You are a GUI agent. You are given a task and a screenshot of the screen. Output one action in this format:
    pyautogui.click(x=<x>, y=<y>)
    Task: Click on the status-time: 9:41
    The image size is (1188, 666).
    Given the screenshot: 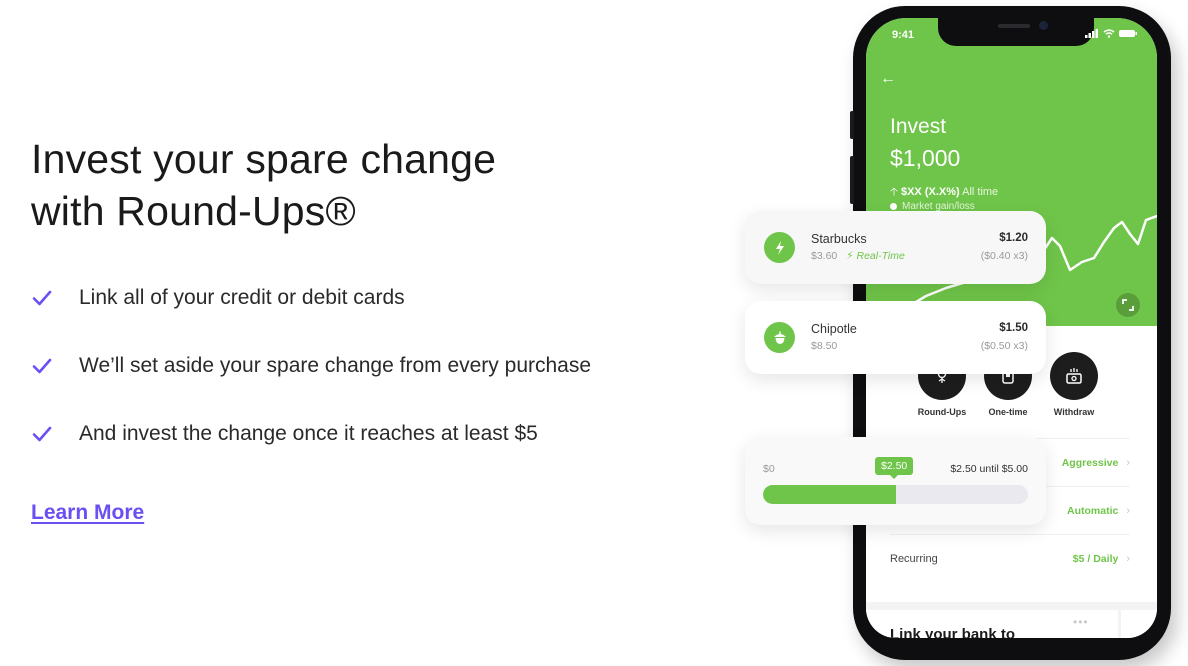 What is the action you would take?
    pyautogui.click(x=903, y=35)
    